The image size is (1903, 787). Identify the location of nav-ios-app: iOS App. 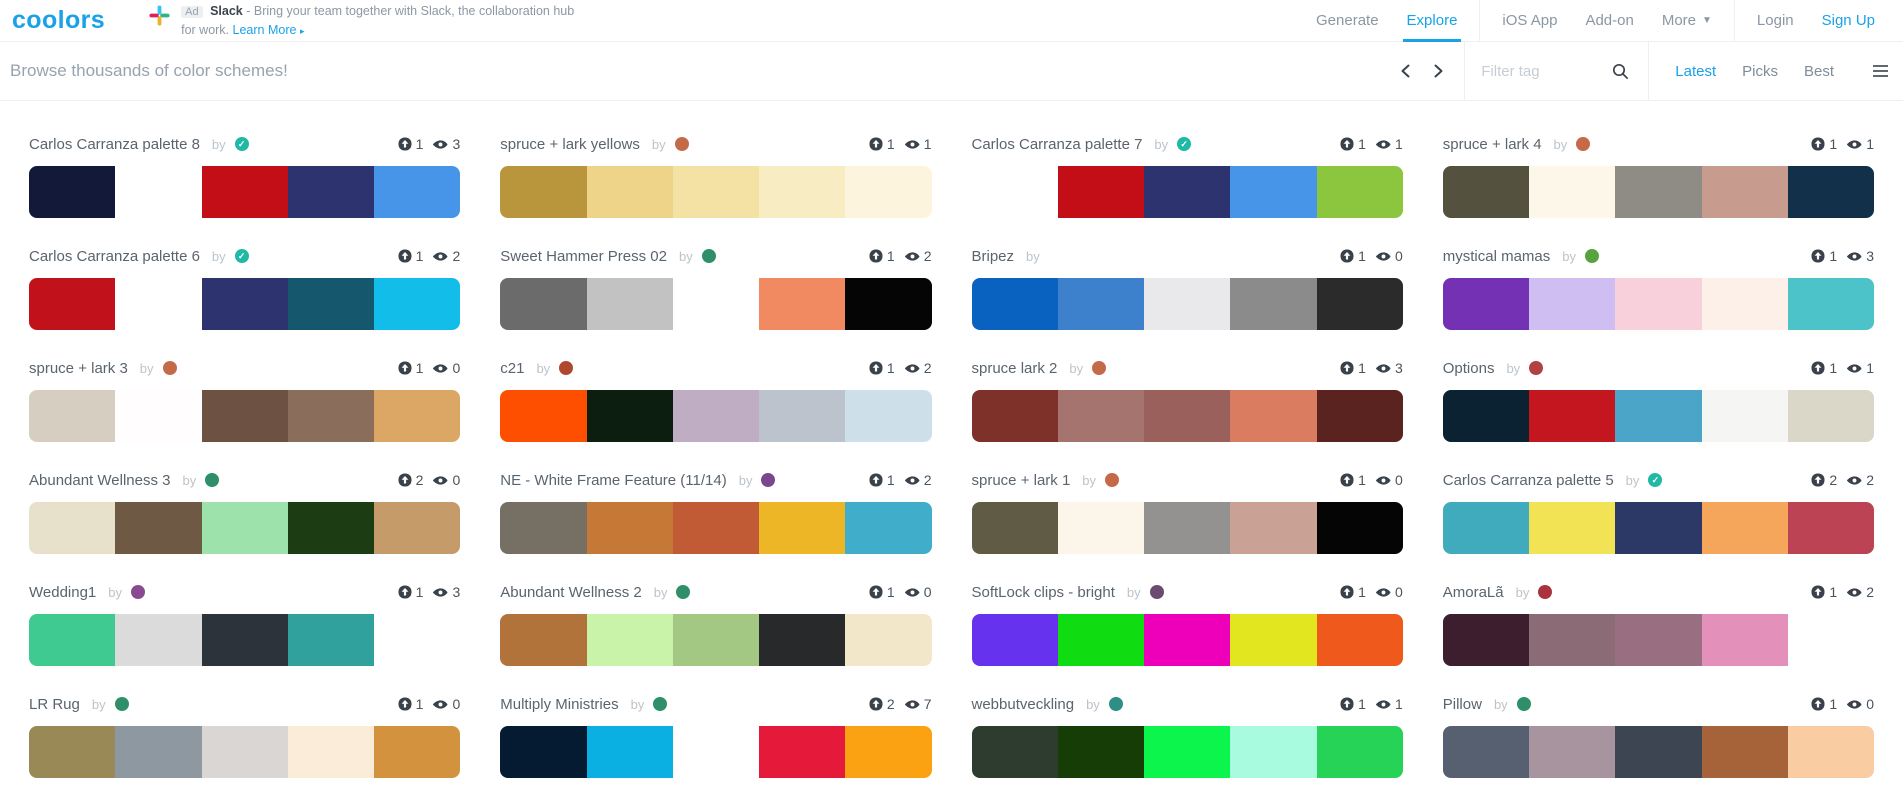
(1529, 20).